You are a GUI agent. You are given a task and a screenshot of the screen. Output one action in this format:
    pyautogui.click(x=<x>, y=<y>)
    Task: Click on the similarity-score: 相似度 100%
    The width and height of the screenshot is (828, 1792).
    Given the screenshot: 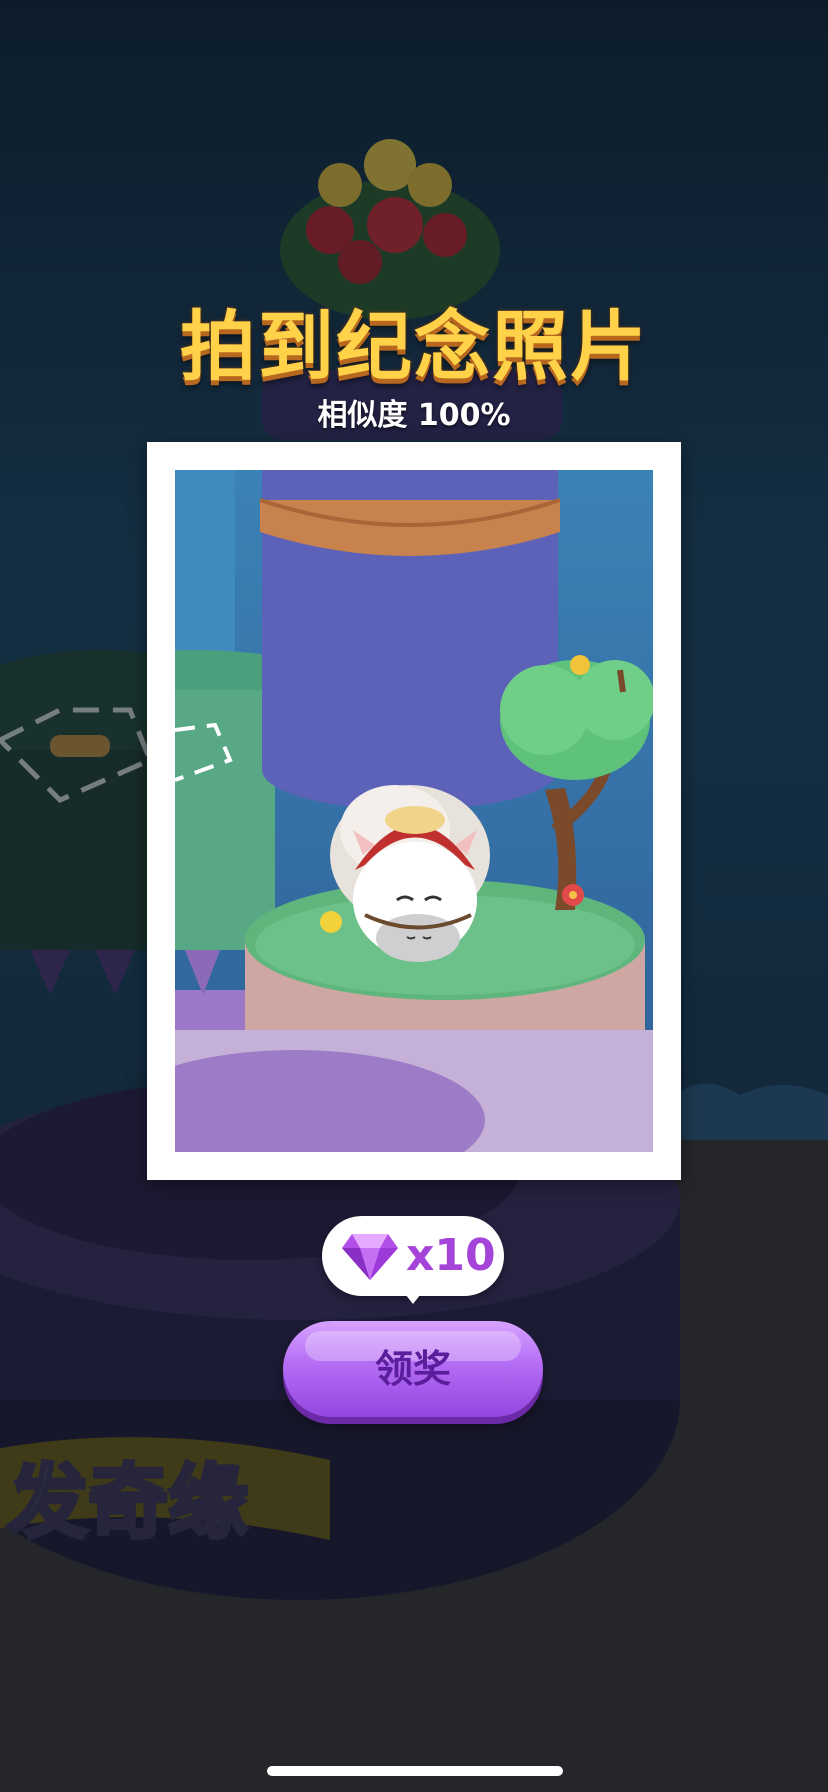 What is the action you would take?
    pyautogui.click(x=414, y=415)
    